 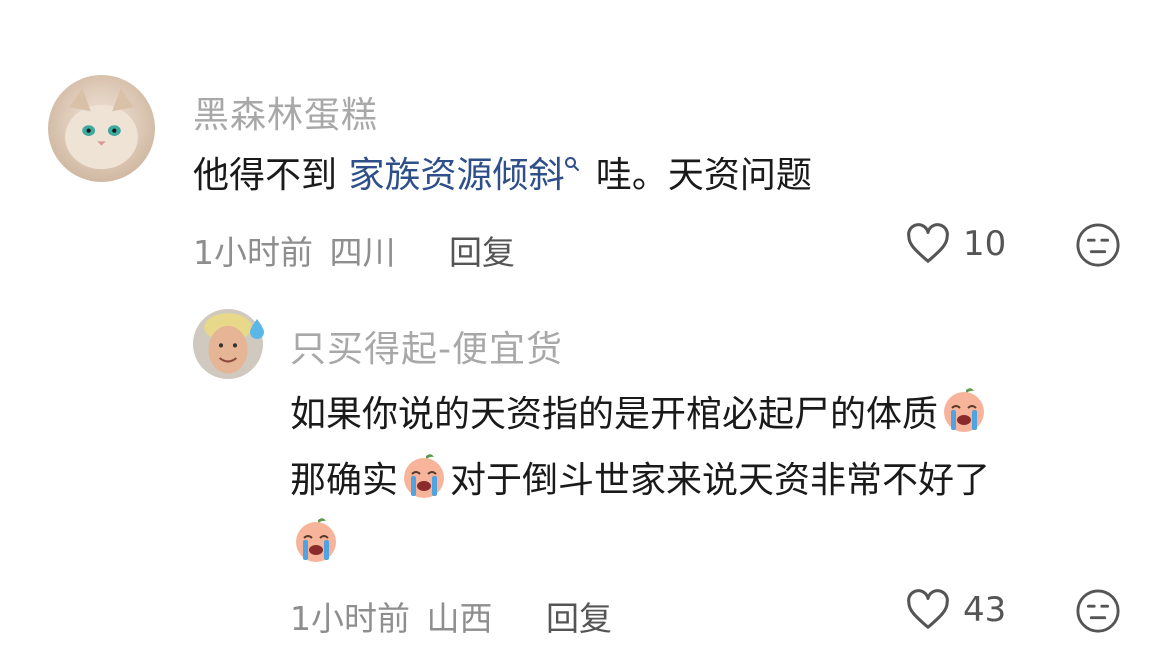 I want to click on username: 黑森林蛋糕, so click(x=285, y=112).